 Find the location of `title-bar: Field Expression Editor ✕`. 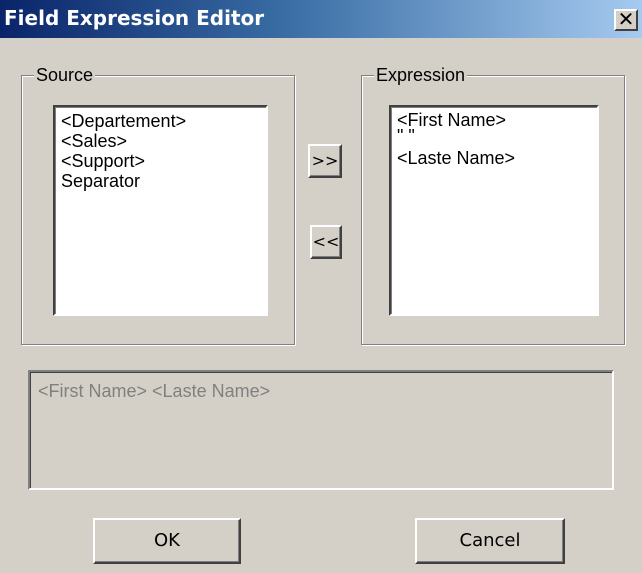

title-bar: Field Expression Editor ✕ is located at coordinates (321, 19).